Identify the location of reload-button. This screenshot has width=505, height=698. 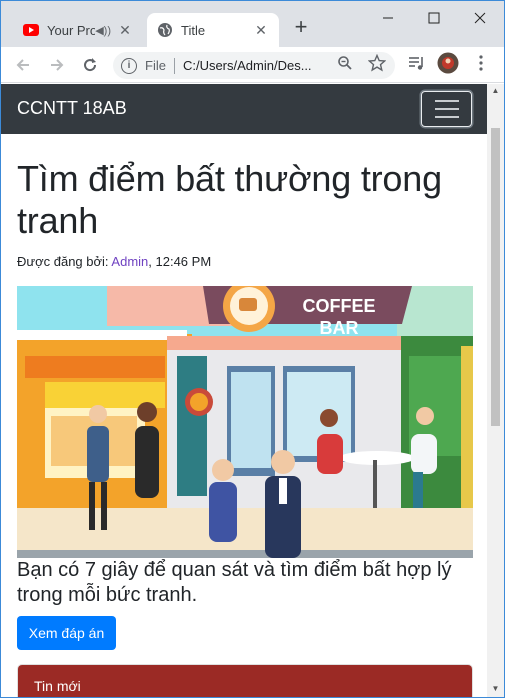
(90, 65).